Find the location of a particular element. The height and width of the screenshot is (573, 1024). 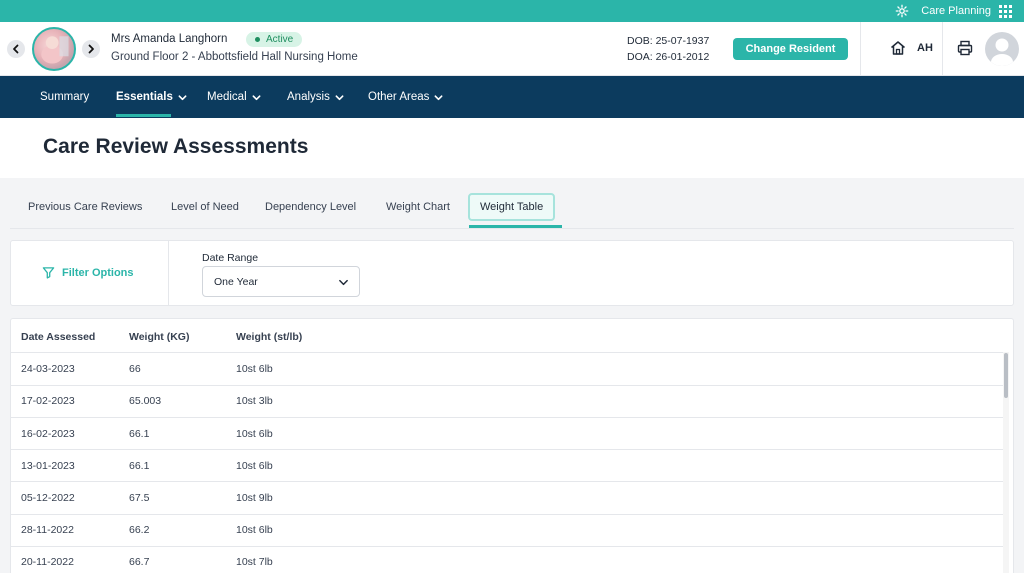

date-range-value: One Year is located at coordinates (236, 281).